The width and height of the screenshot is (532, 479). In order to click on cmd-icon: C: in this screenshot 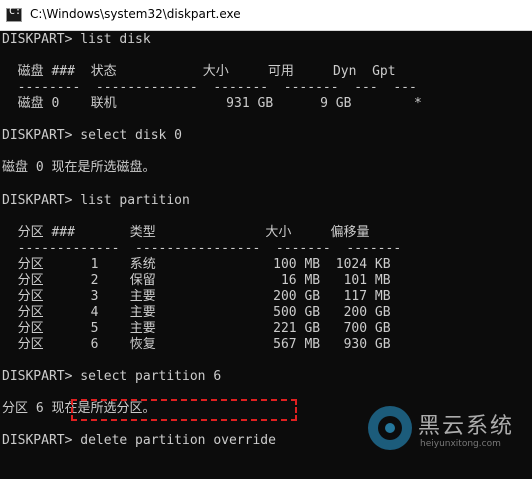, I will do `click(14, 14)`.